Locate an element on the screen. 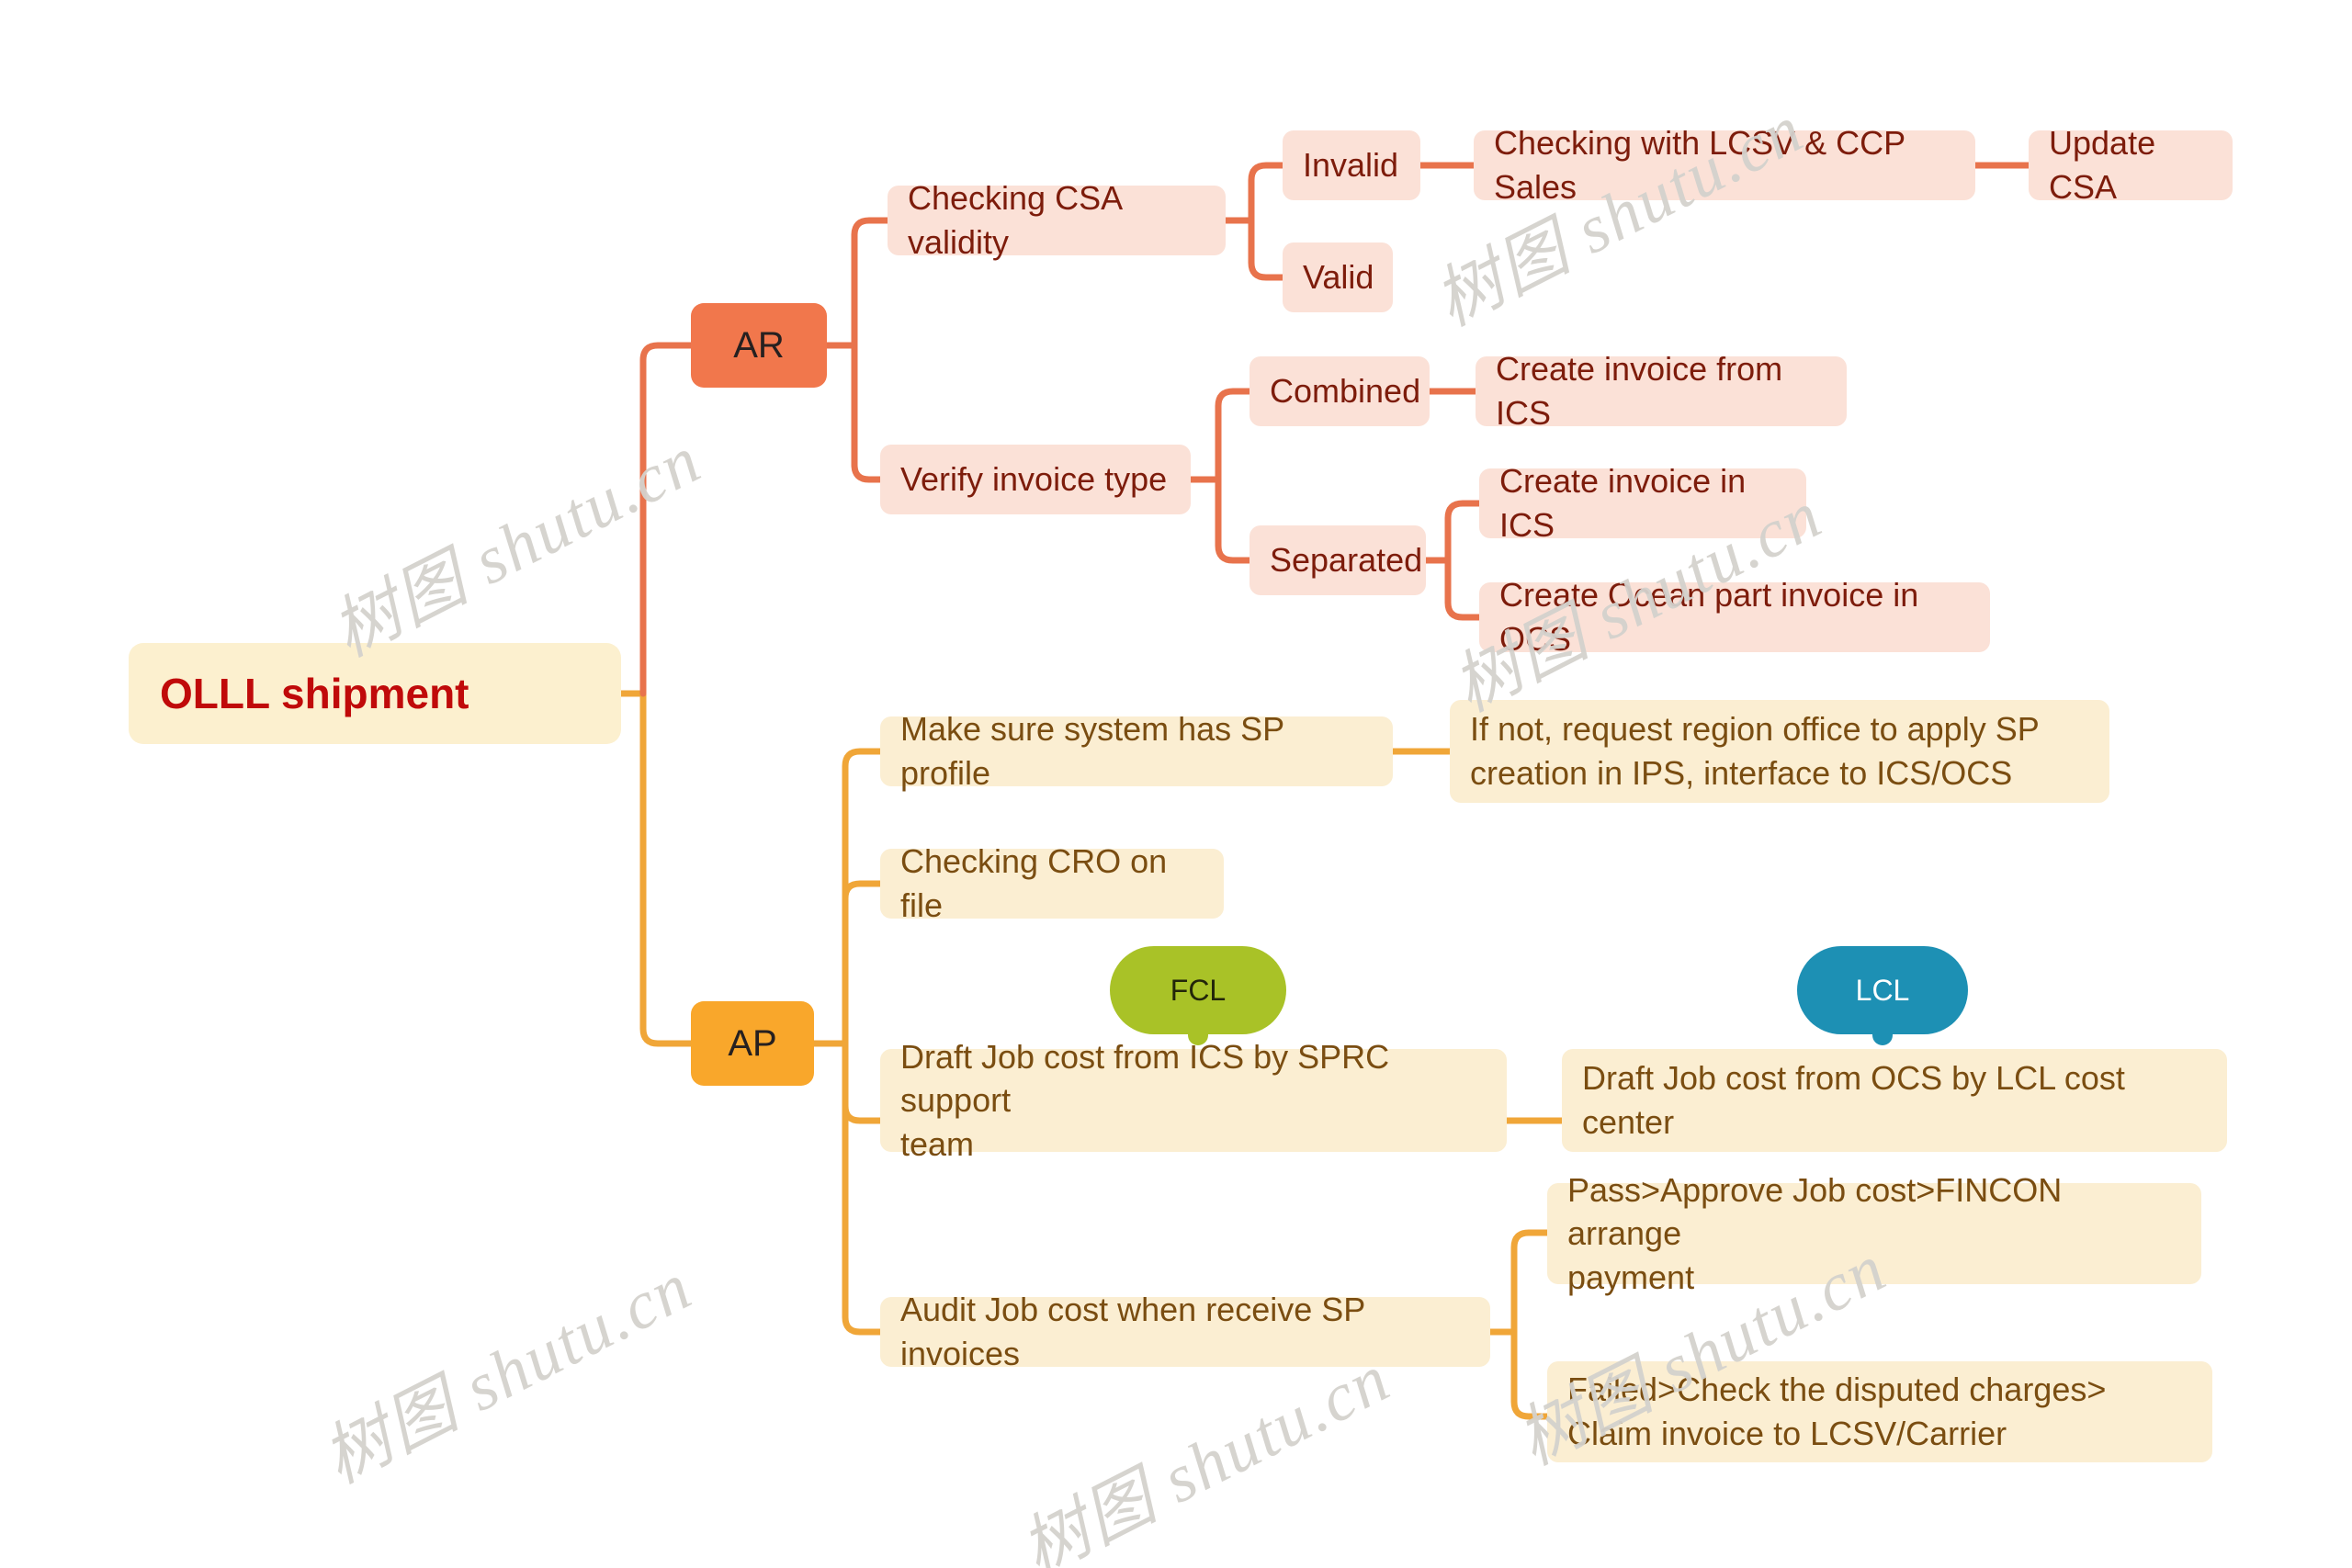  branch-node-ap: AP is located at coordinates (753, 1044).